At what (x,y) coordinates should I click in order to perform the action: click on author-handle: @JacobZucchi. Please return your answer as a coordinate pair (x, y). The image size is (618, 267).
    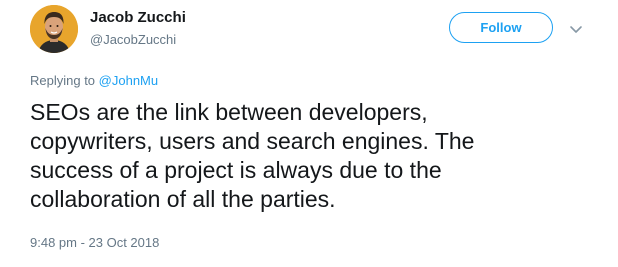
    Looking at the image, I should click on (133, 39).